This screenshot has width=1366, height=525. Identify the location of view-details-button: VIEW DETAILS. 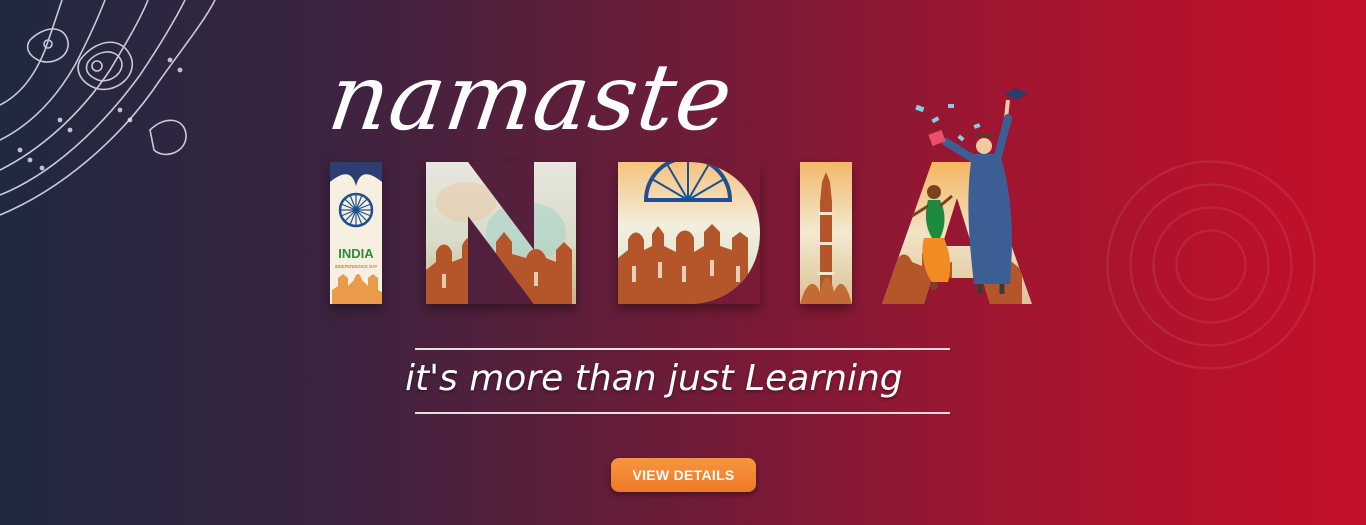
(683, 475).